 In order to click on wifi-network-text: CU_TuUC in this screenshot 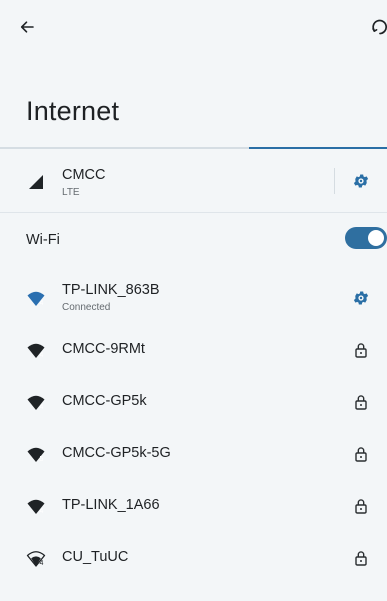, I will do `click(95, 557)`.